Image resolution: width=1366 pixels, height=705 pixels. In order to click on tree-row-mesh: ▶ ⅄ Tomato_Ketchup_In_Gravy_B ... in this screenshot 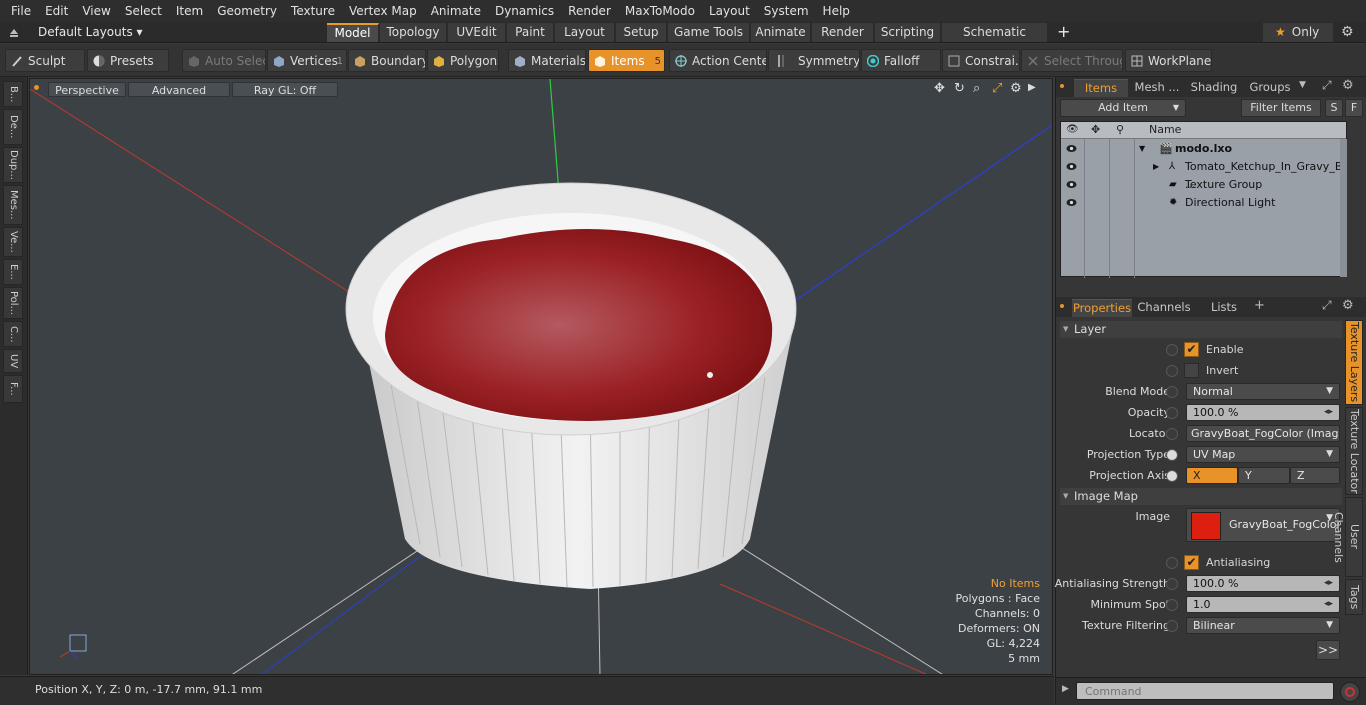, I will do `click(1203, 174)`.